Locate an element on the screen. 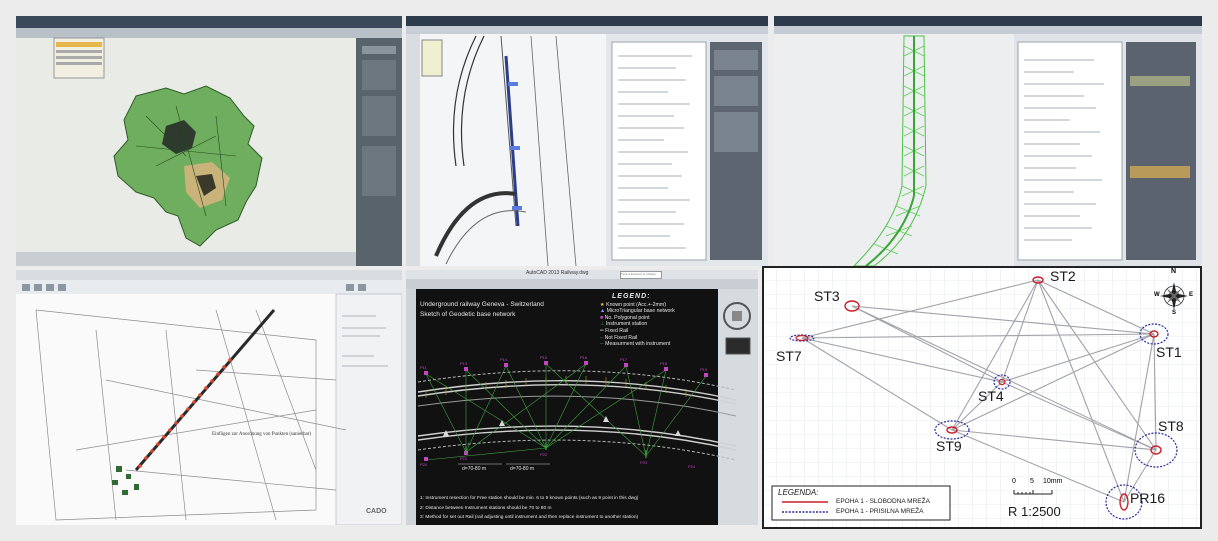  not-fixed-rail-icon: ┄ is located at coordinates (602, 337).